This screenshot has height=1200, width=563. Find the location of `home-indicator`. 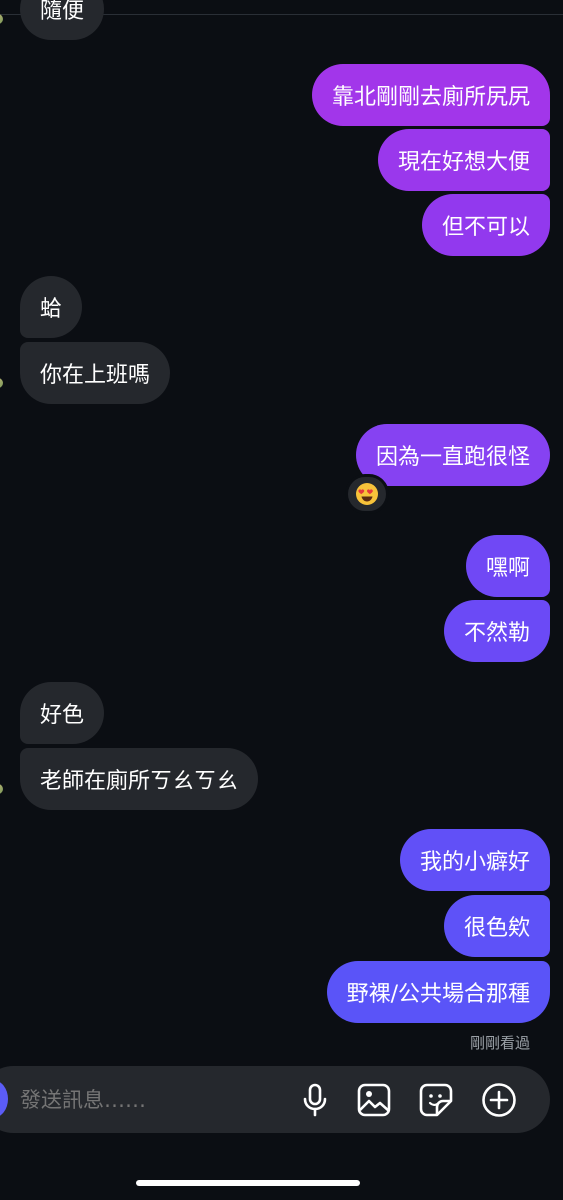

home-indicator is located at coordinates (248, 1183).